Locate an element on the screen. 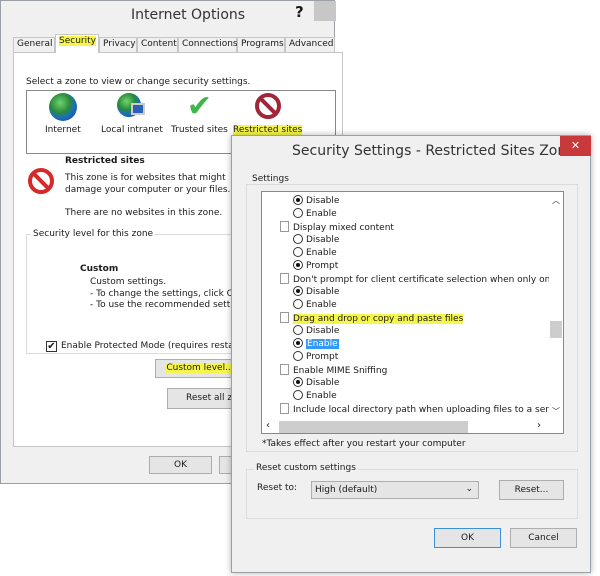  tab-label: Advanced is located at coordinates (311, 44).